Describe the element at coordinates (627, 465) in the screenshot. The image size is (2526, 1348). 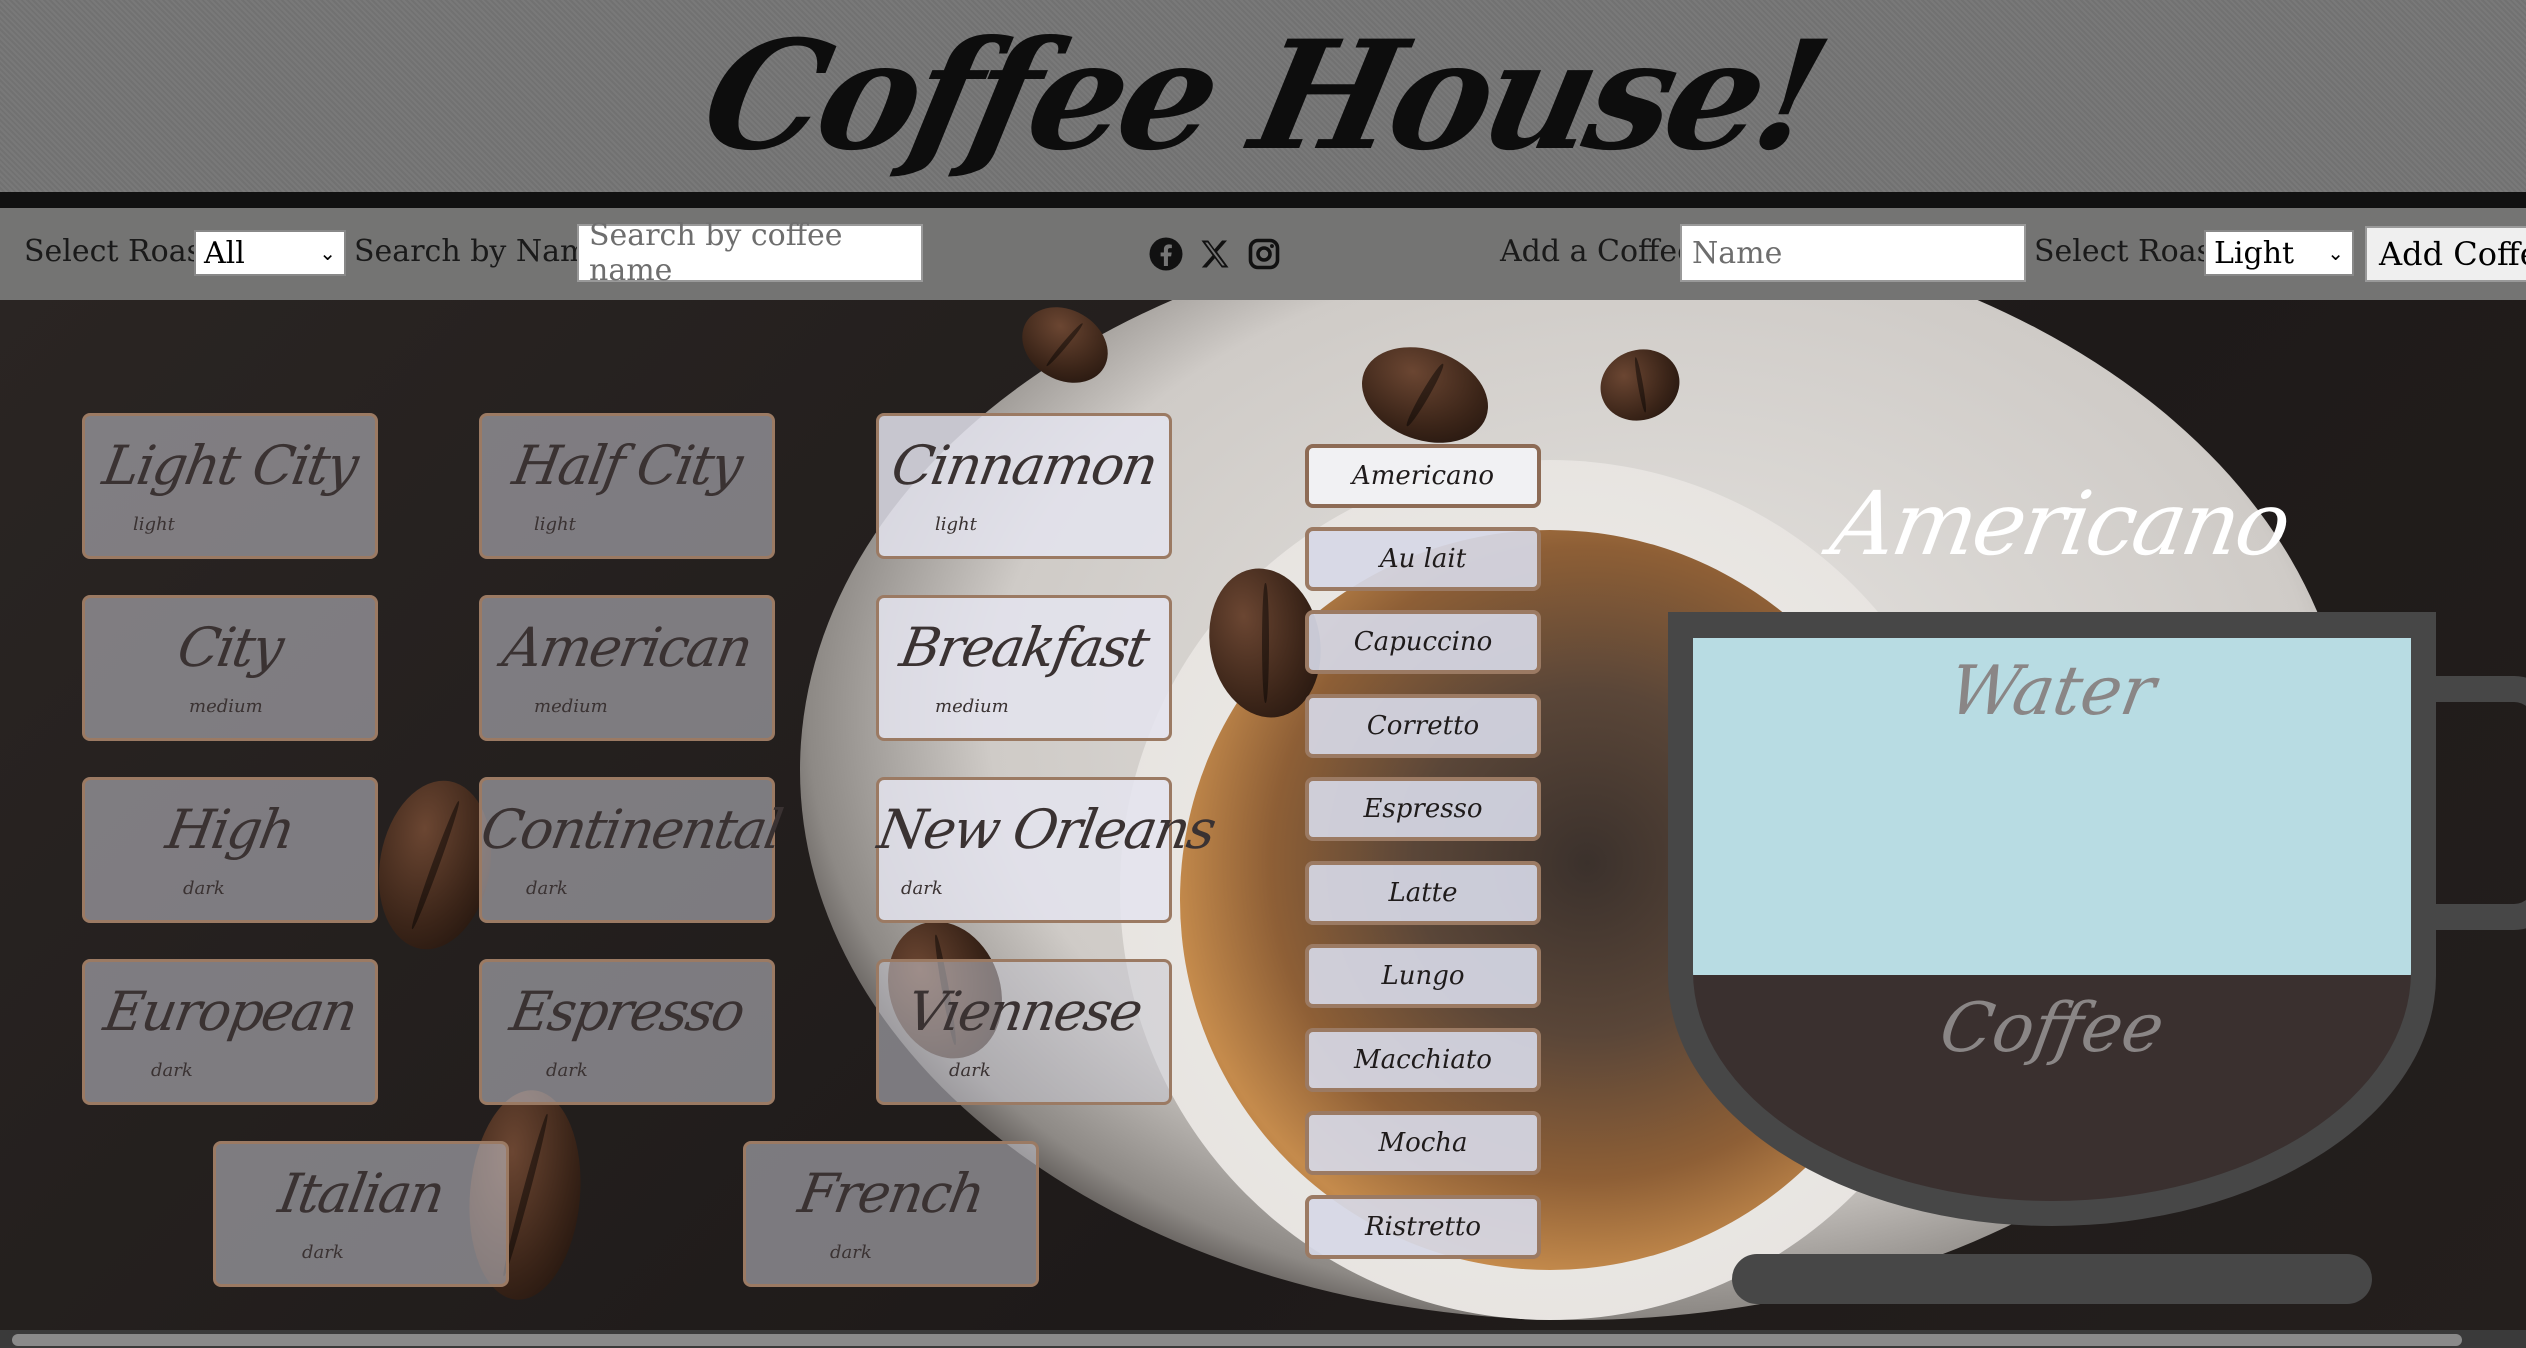
I see `coffee-name: Half City` at that location.